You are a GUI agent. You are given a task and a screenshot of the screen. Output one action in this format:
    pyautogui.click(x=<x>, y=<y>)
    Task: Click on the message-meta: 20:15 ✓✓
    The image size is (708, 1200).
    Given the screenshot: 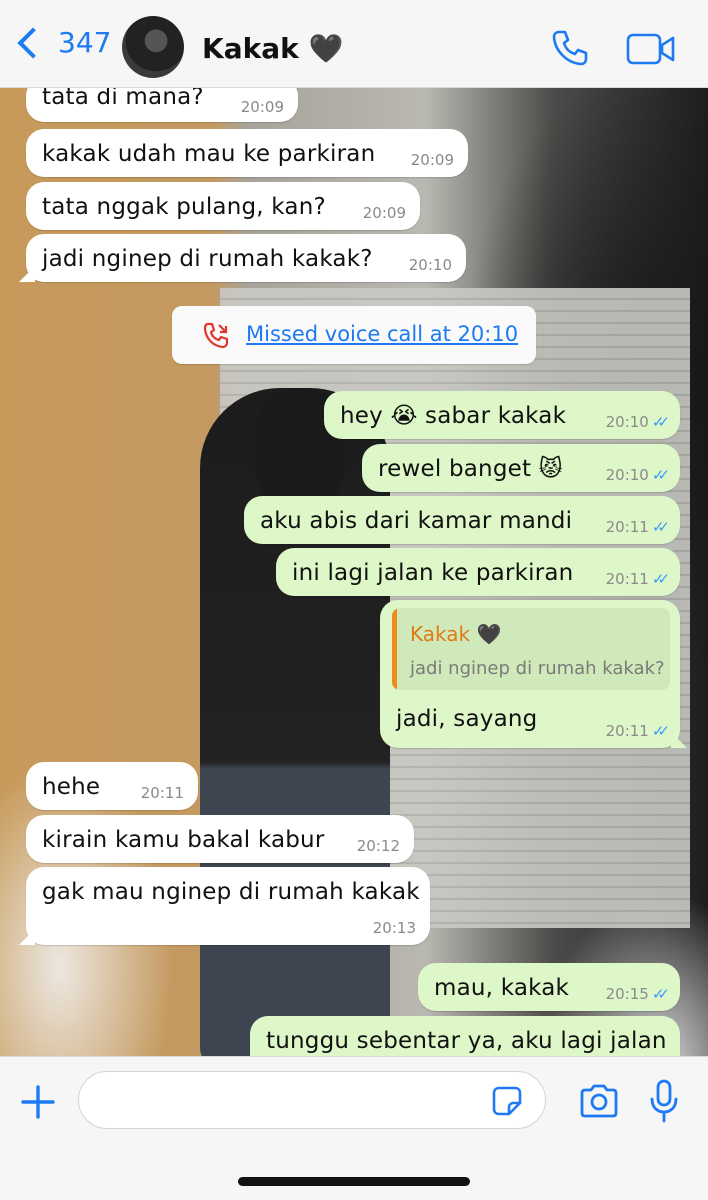 What is the action you would take?
    pyautogui.click(x=638, y=994)
    